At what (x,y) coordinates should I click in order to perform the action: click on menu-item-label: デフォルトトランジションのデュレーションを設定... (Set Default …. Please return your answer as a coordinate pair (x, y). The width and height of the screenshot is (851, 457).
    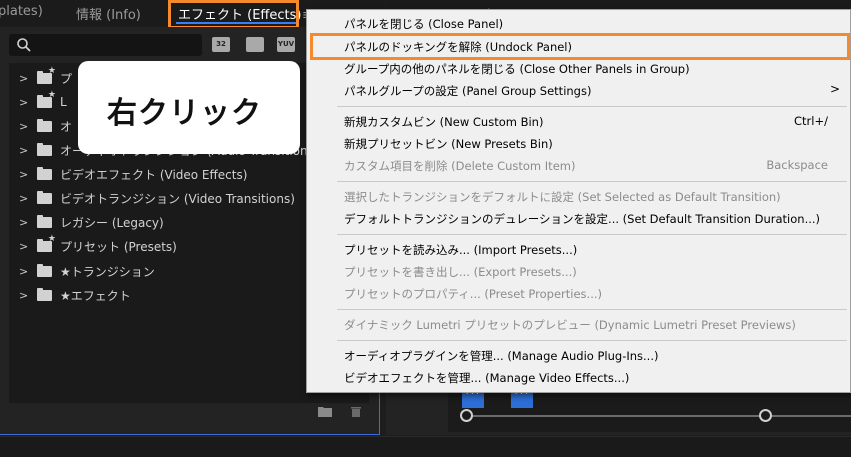
    Looking at the image, I should click on (582, 219).